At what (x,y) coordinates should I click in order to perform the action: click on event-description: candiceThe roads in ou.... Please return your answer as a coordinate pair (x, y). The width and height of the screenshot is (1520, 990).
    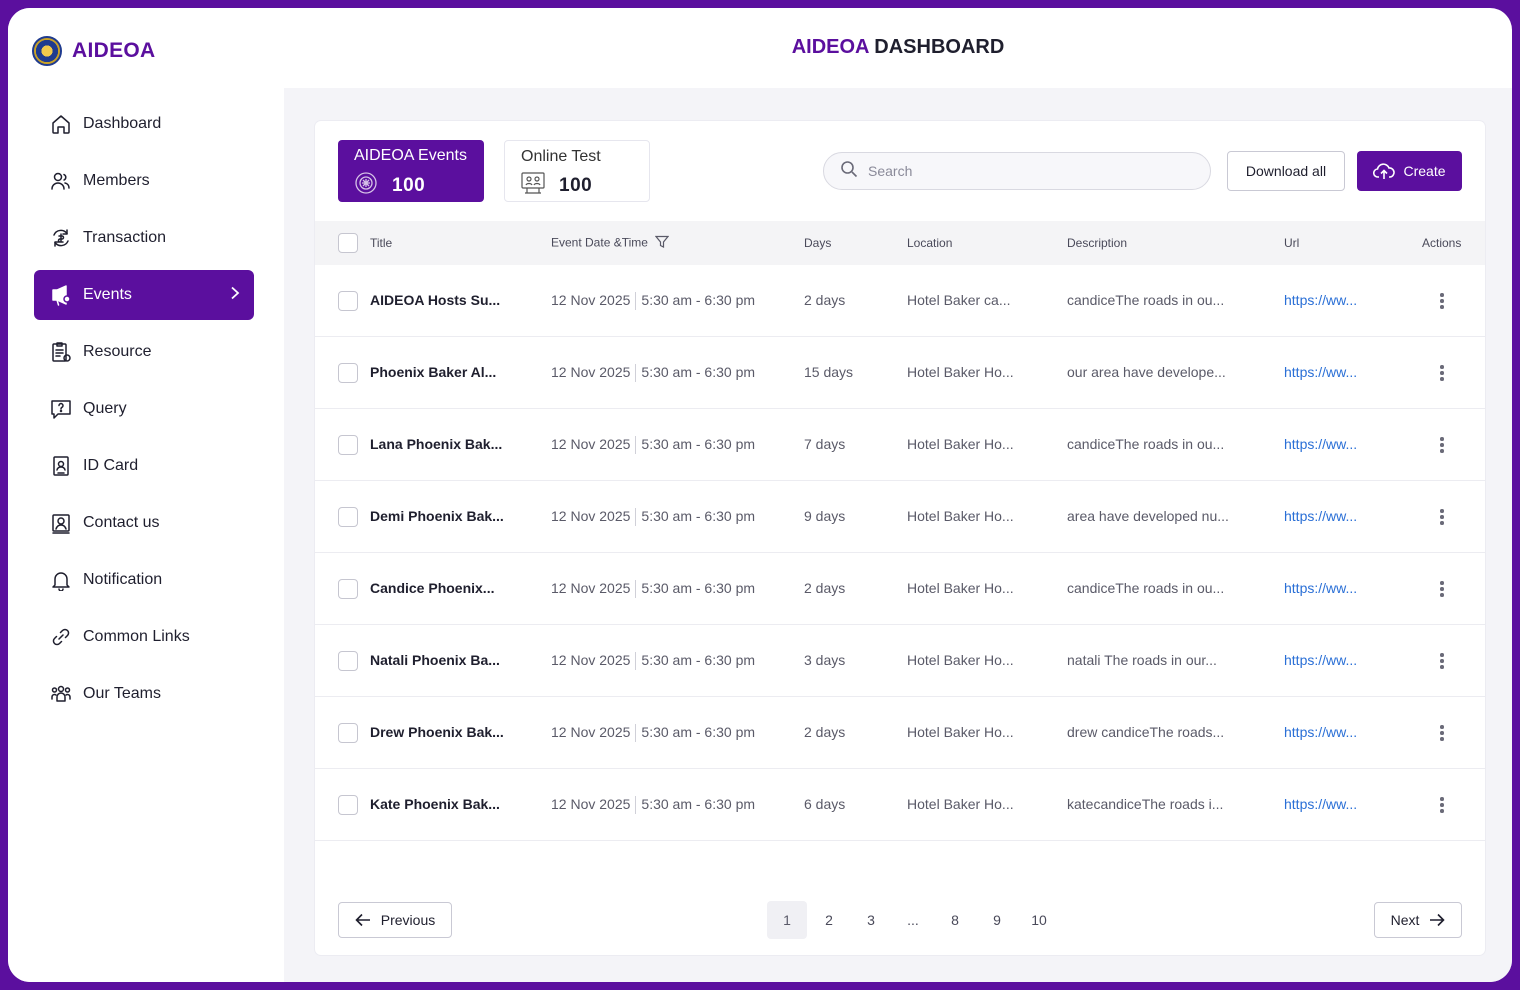
    Looking at the image, I should click on (1146, 300).